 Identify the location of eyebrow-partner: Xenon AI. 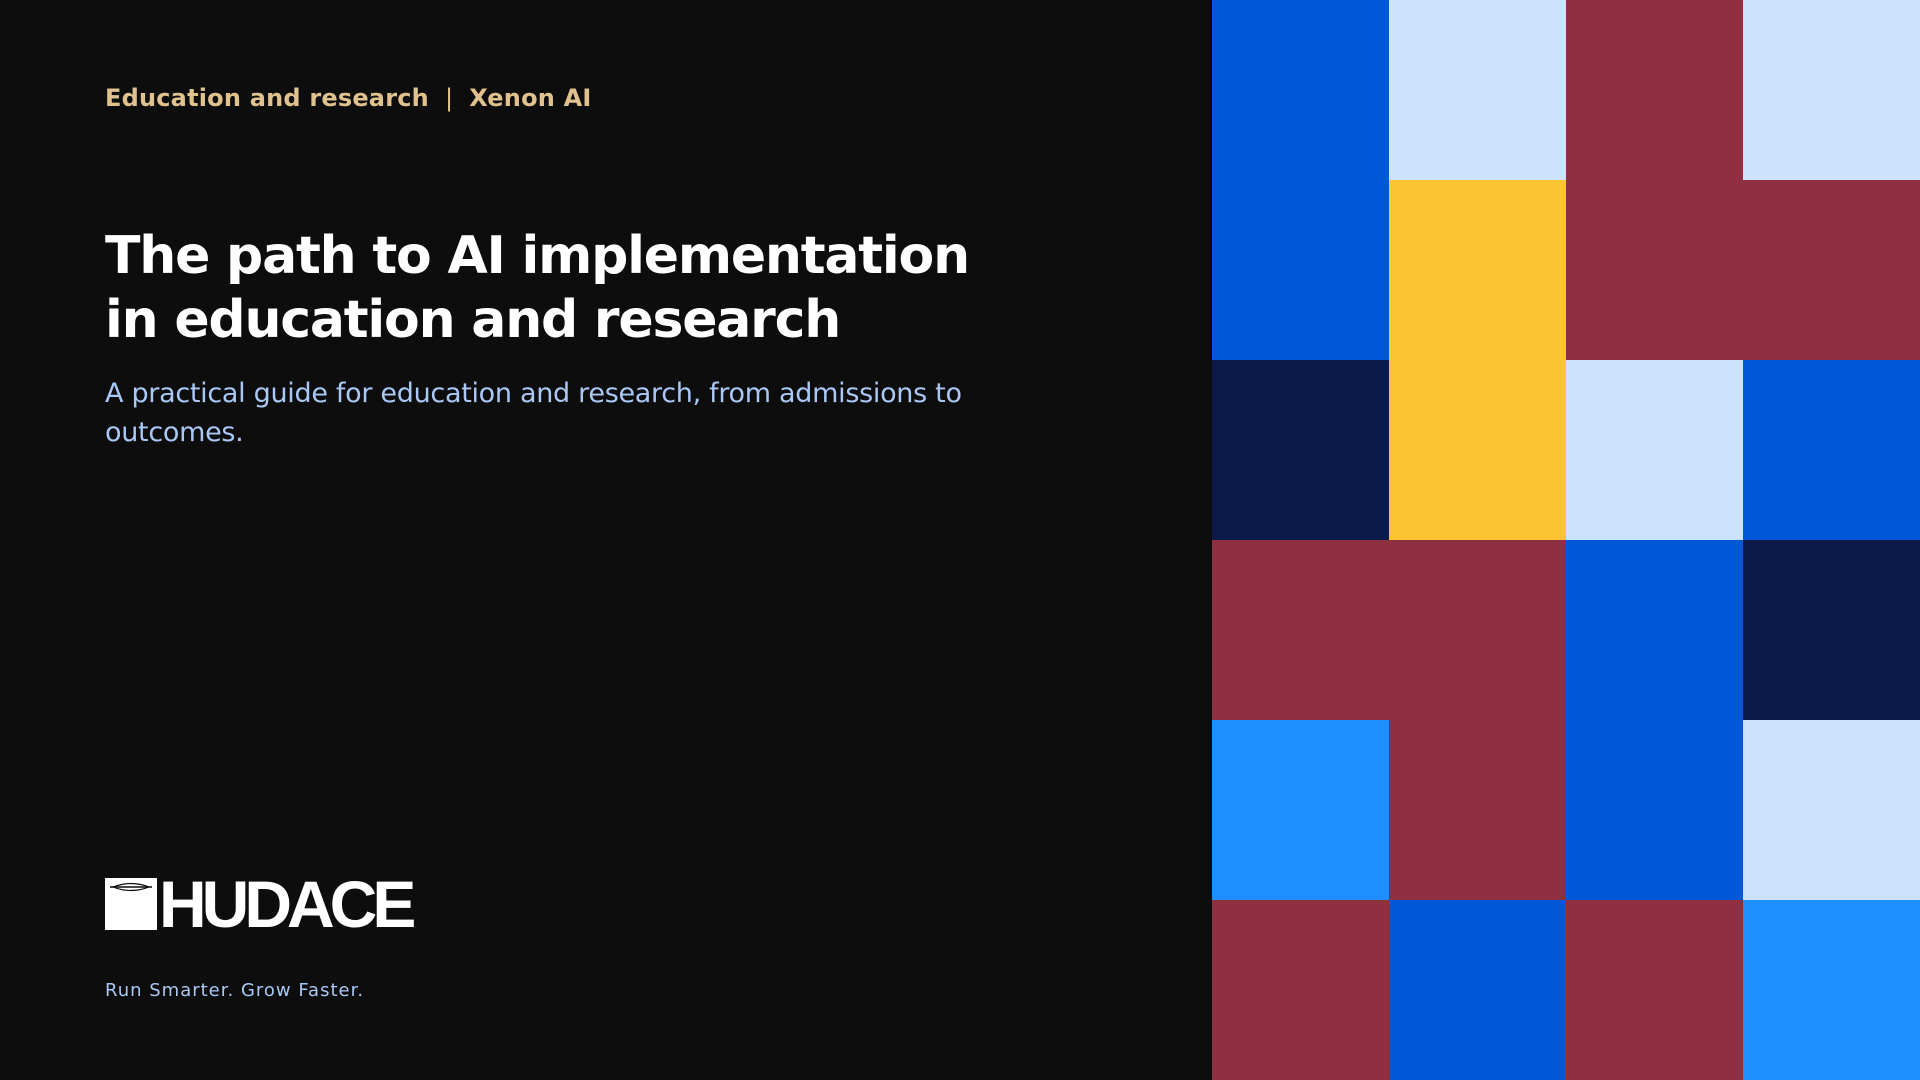
(530, 98).